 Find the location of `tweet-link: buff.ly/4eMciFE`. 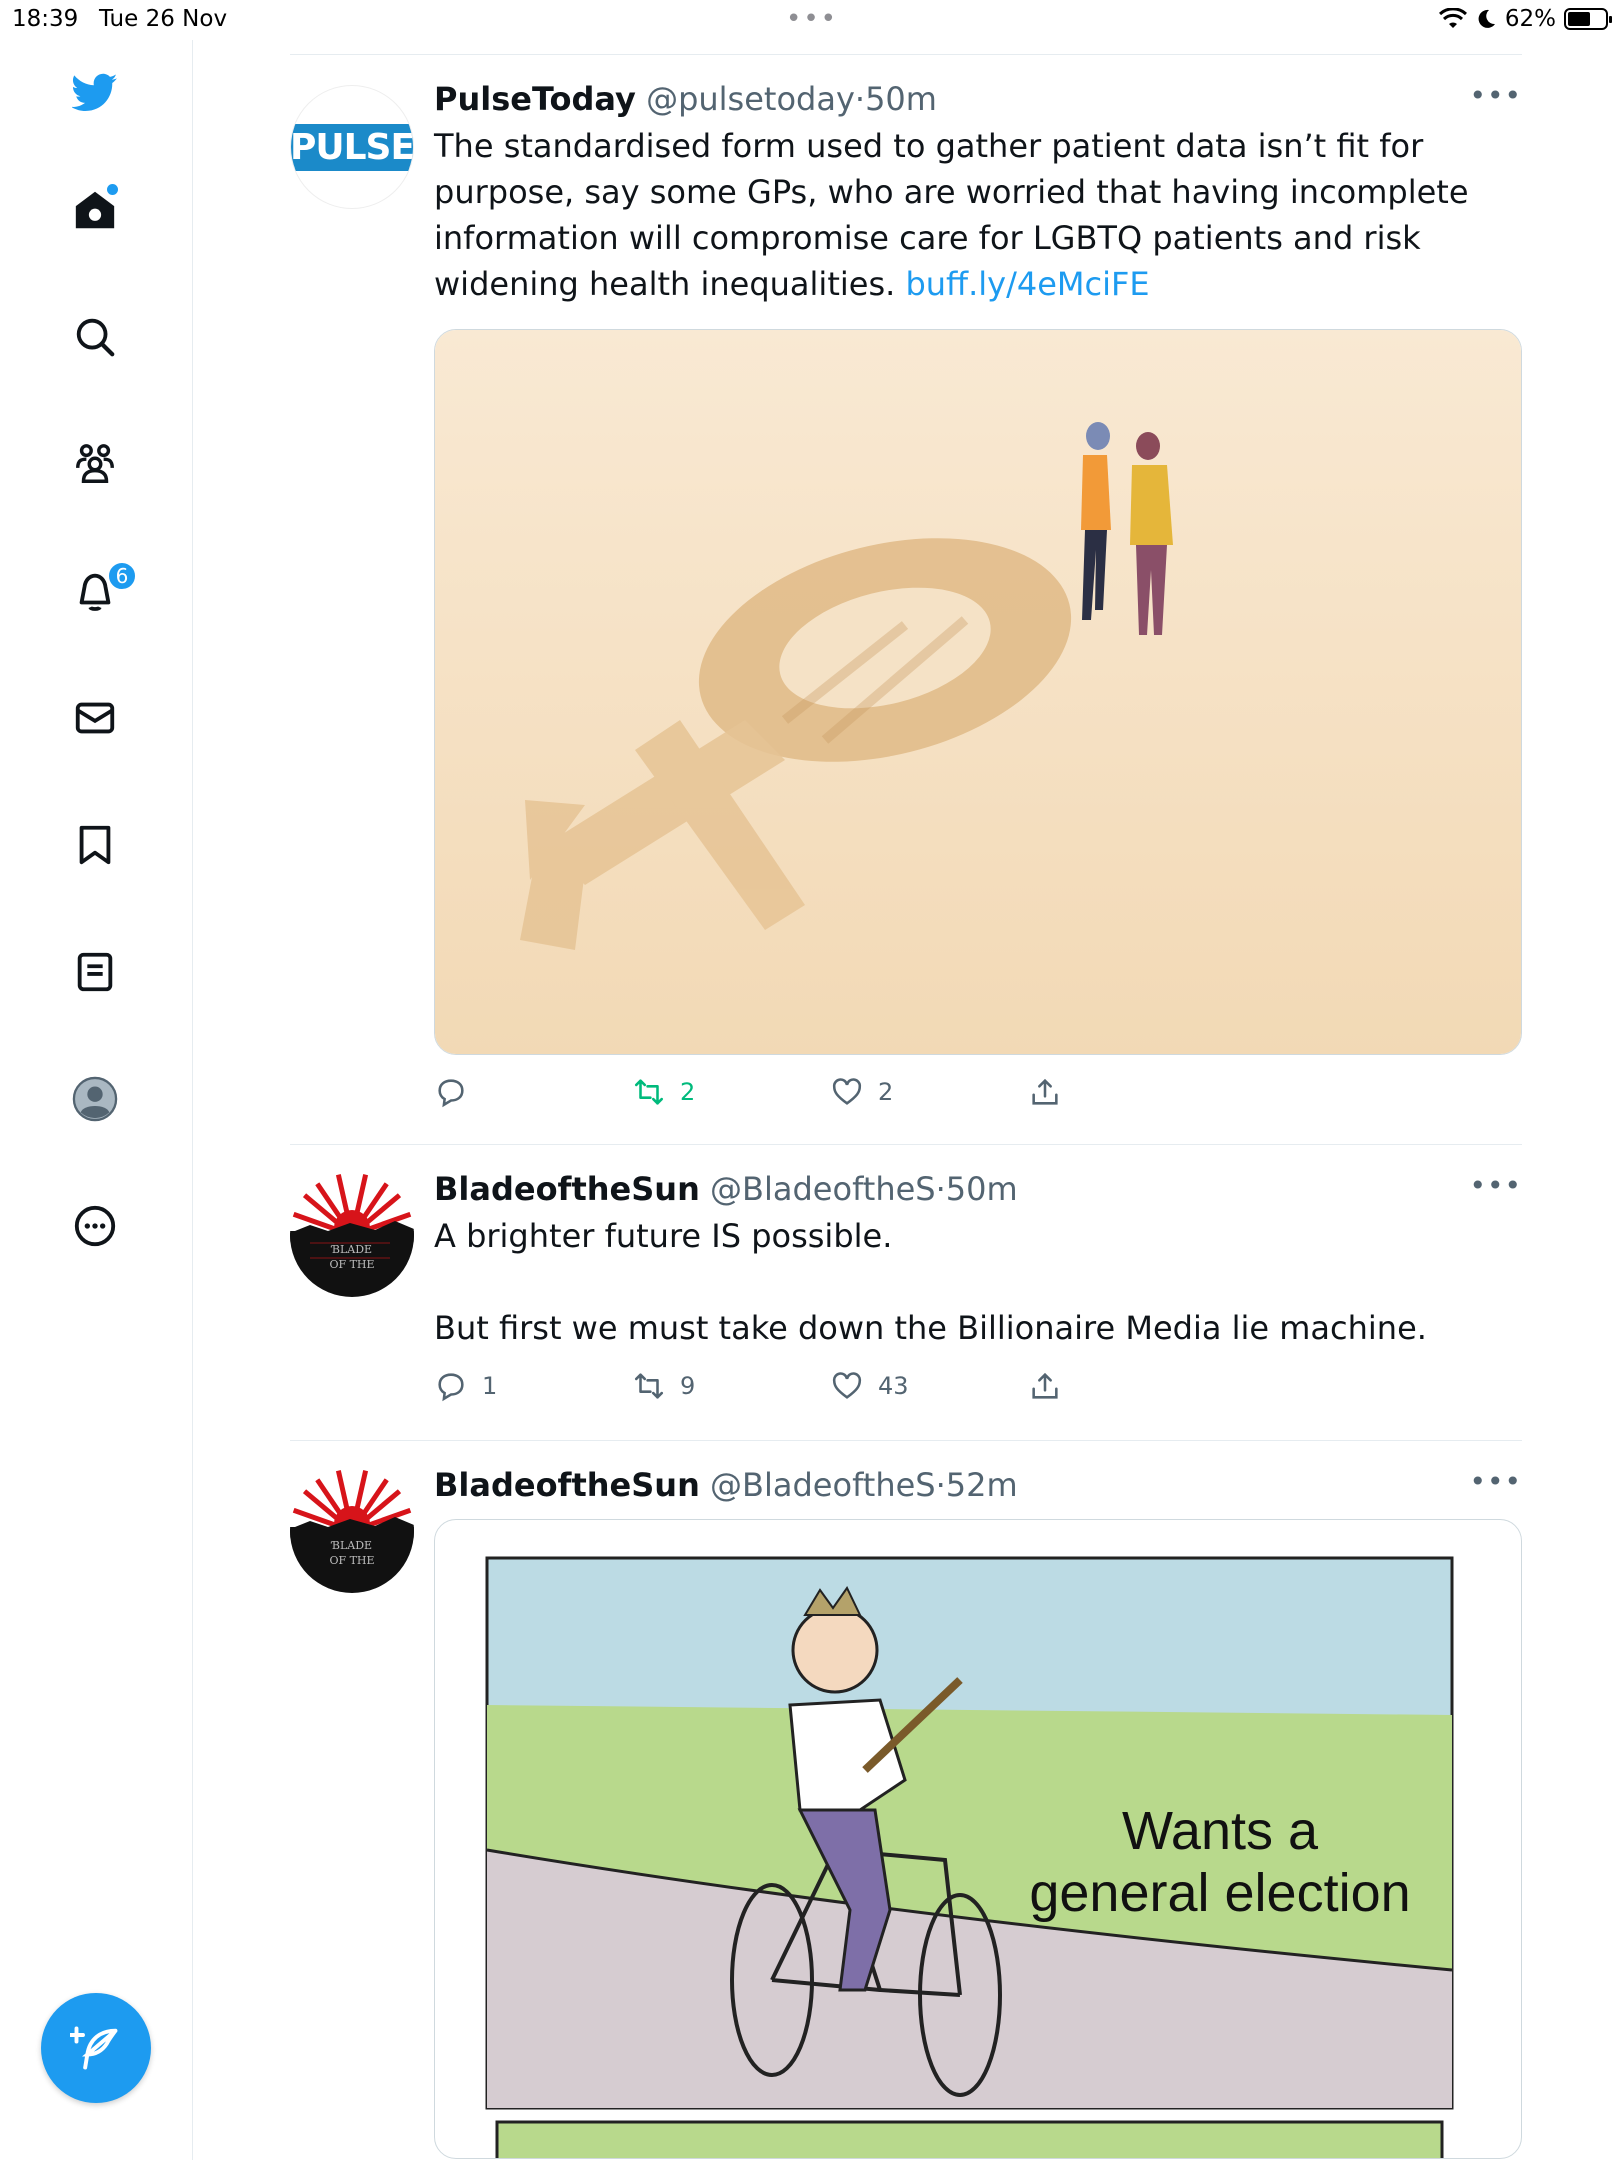

tweet-link: buff.ly/4eMciFE is located at coordinates (1027, 284).